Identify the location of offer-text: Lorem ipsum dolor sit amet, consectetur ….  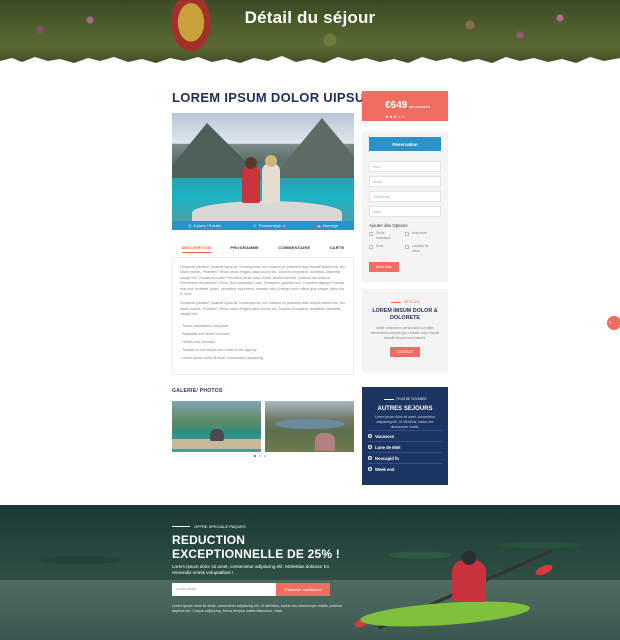
(251, 569).